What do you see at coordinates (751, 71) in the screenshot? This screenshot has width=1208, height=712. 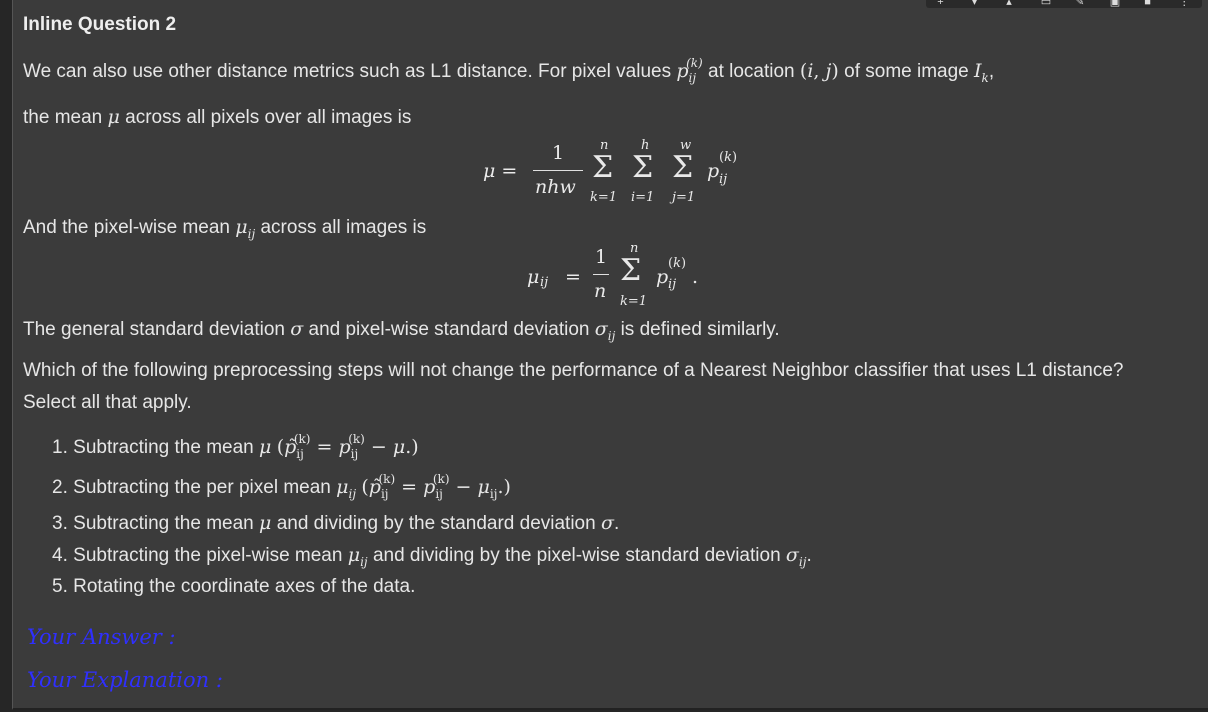 I see `intro-text-b: at location` at bounding box center [751, 71].